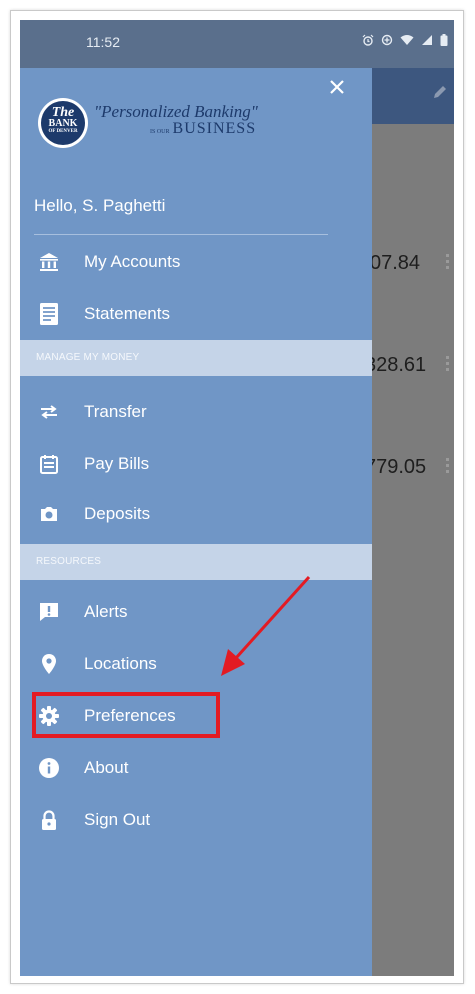 The width and height of the screenshot is (475, 994). I want to click on account-balance: 779.05, so click(395, 467).